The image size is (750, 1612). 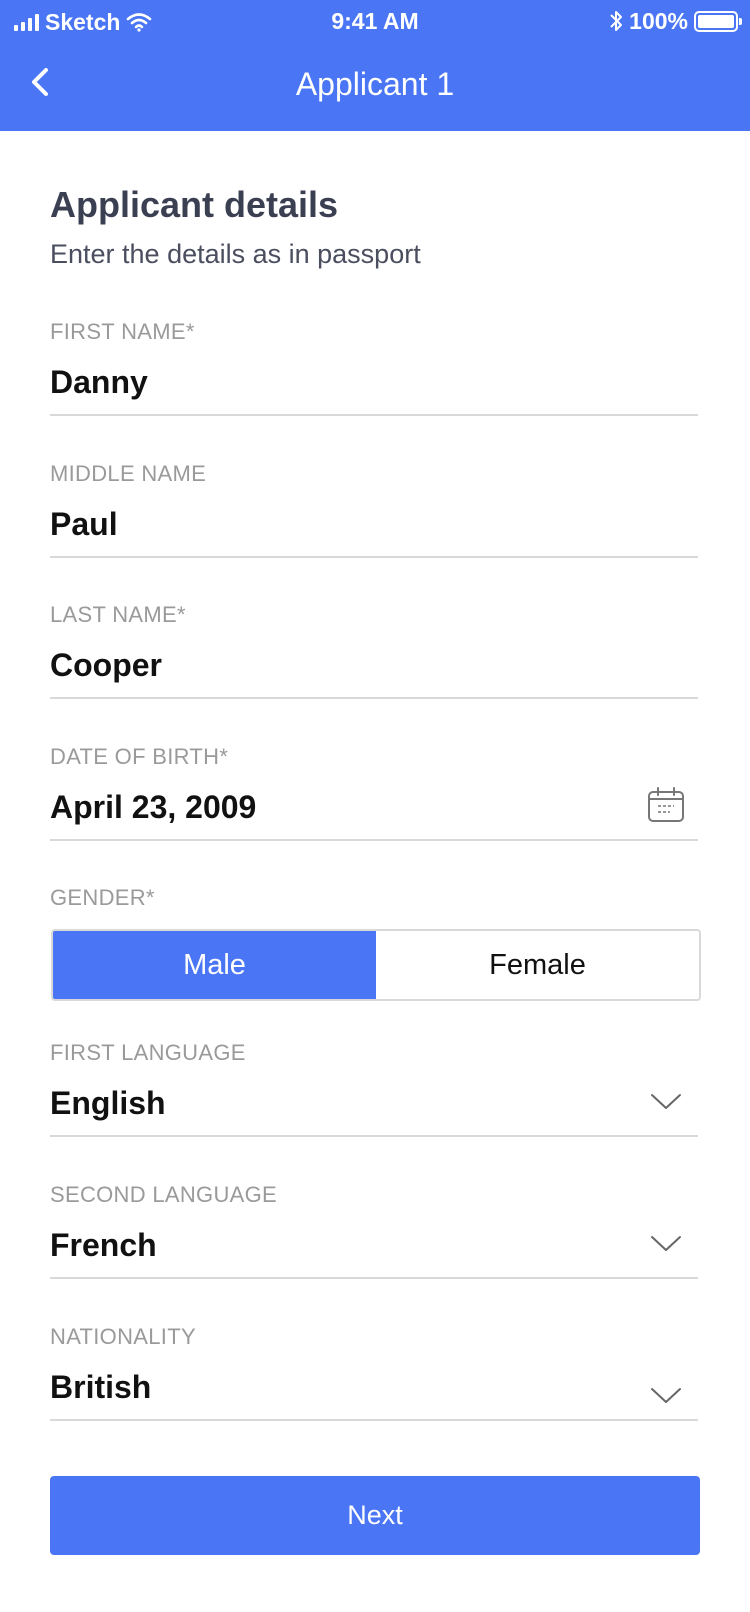 What do you see at coordinates (148, 1052) in the screenshot?
I see `first-language-label: FIRST LANGUAGE` at bounding box center [148, 1052].